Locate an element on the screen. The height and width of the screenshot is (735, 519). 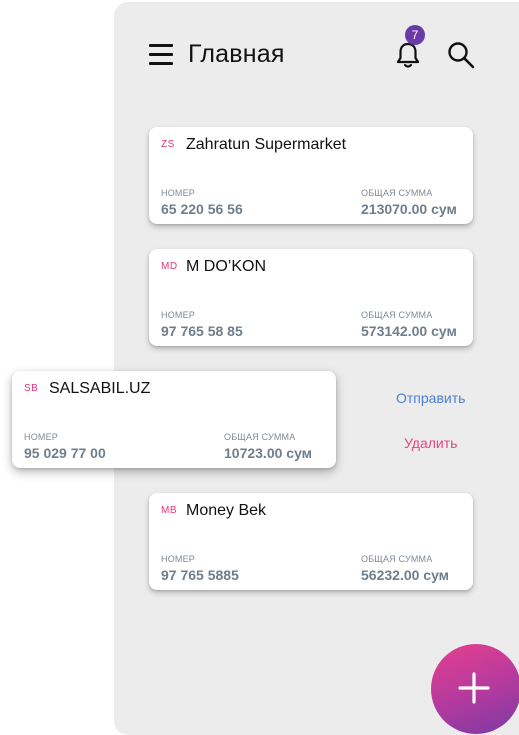
page-title: Главная is located at coordinates (236, 54).